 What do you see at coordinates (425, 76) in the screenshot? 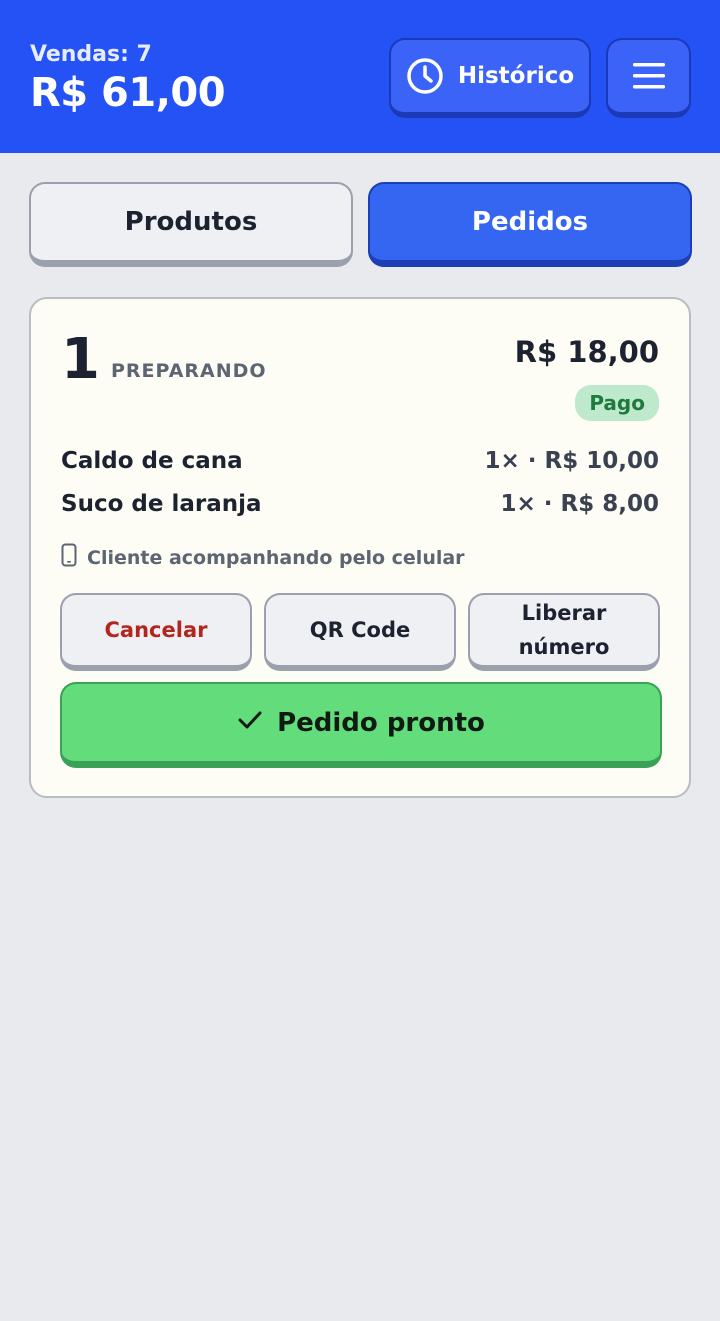
I see `clock-icon` at bounding box center [425, 76].